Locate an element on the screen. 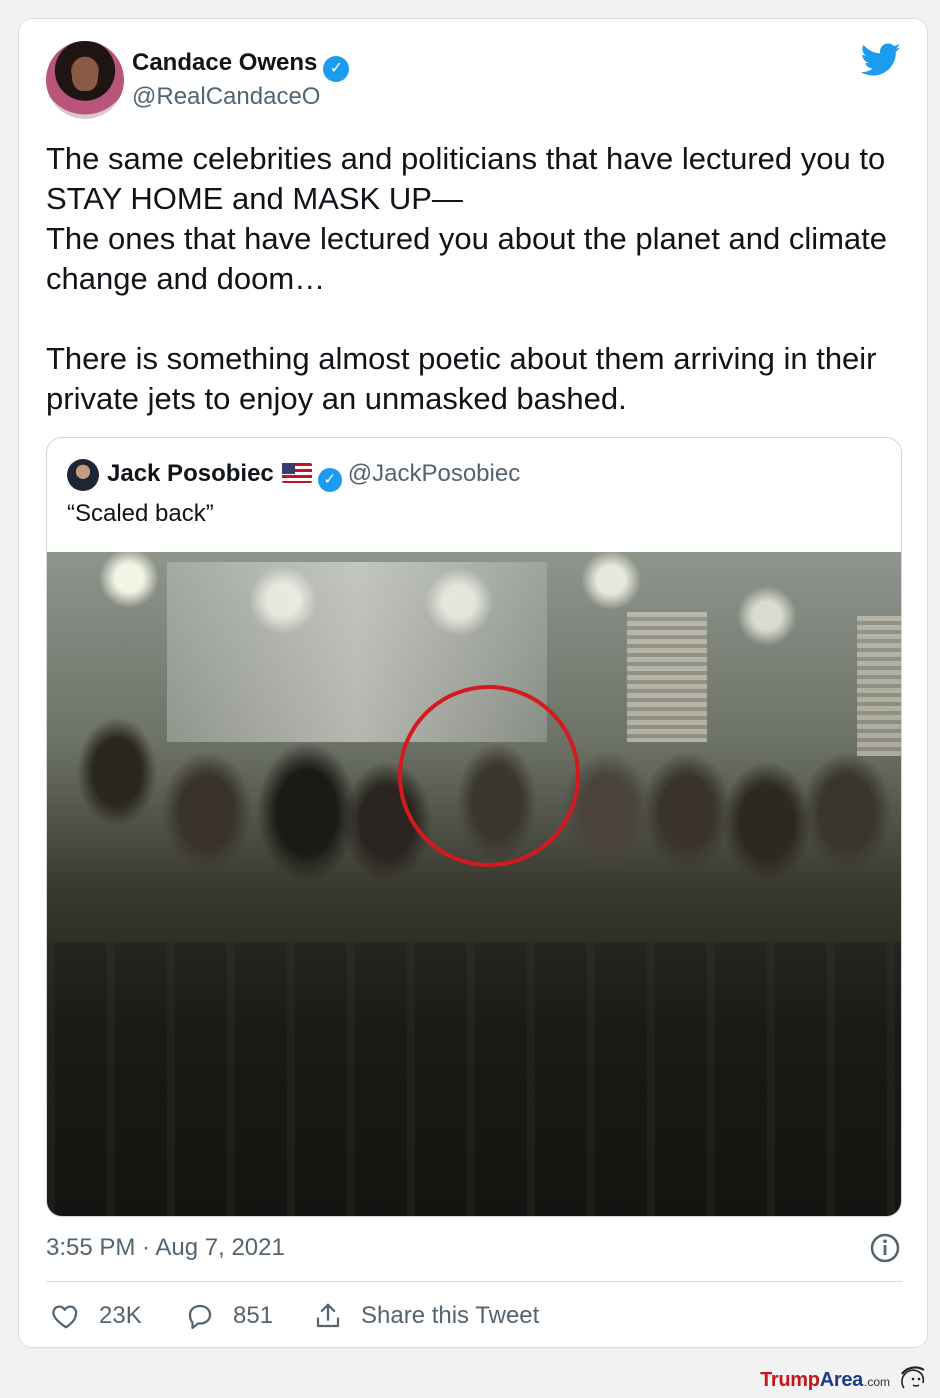 The image size is (940, 1398). tweet-timestamp: 3:55 PM · Aug 7, 2021 is located at coordinates (165, 1248).